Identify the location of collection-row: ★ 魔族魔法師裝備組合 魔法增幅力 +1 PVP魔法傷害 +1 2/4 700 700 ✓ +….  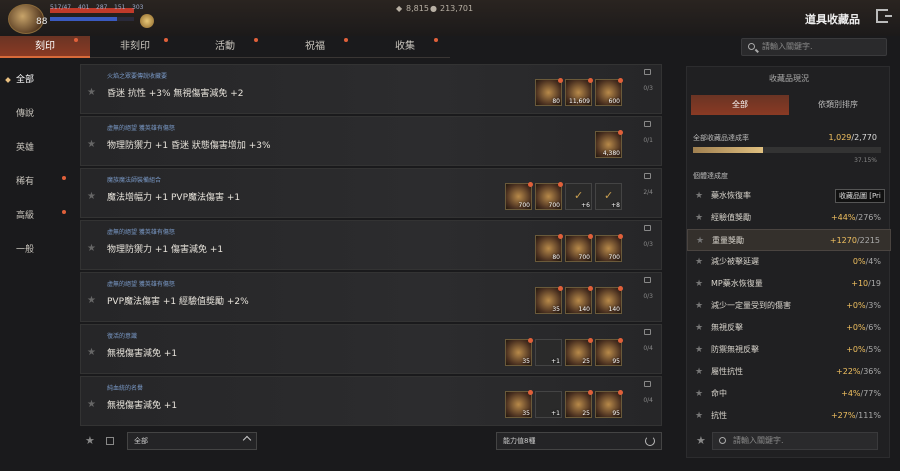
(371, 193).